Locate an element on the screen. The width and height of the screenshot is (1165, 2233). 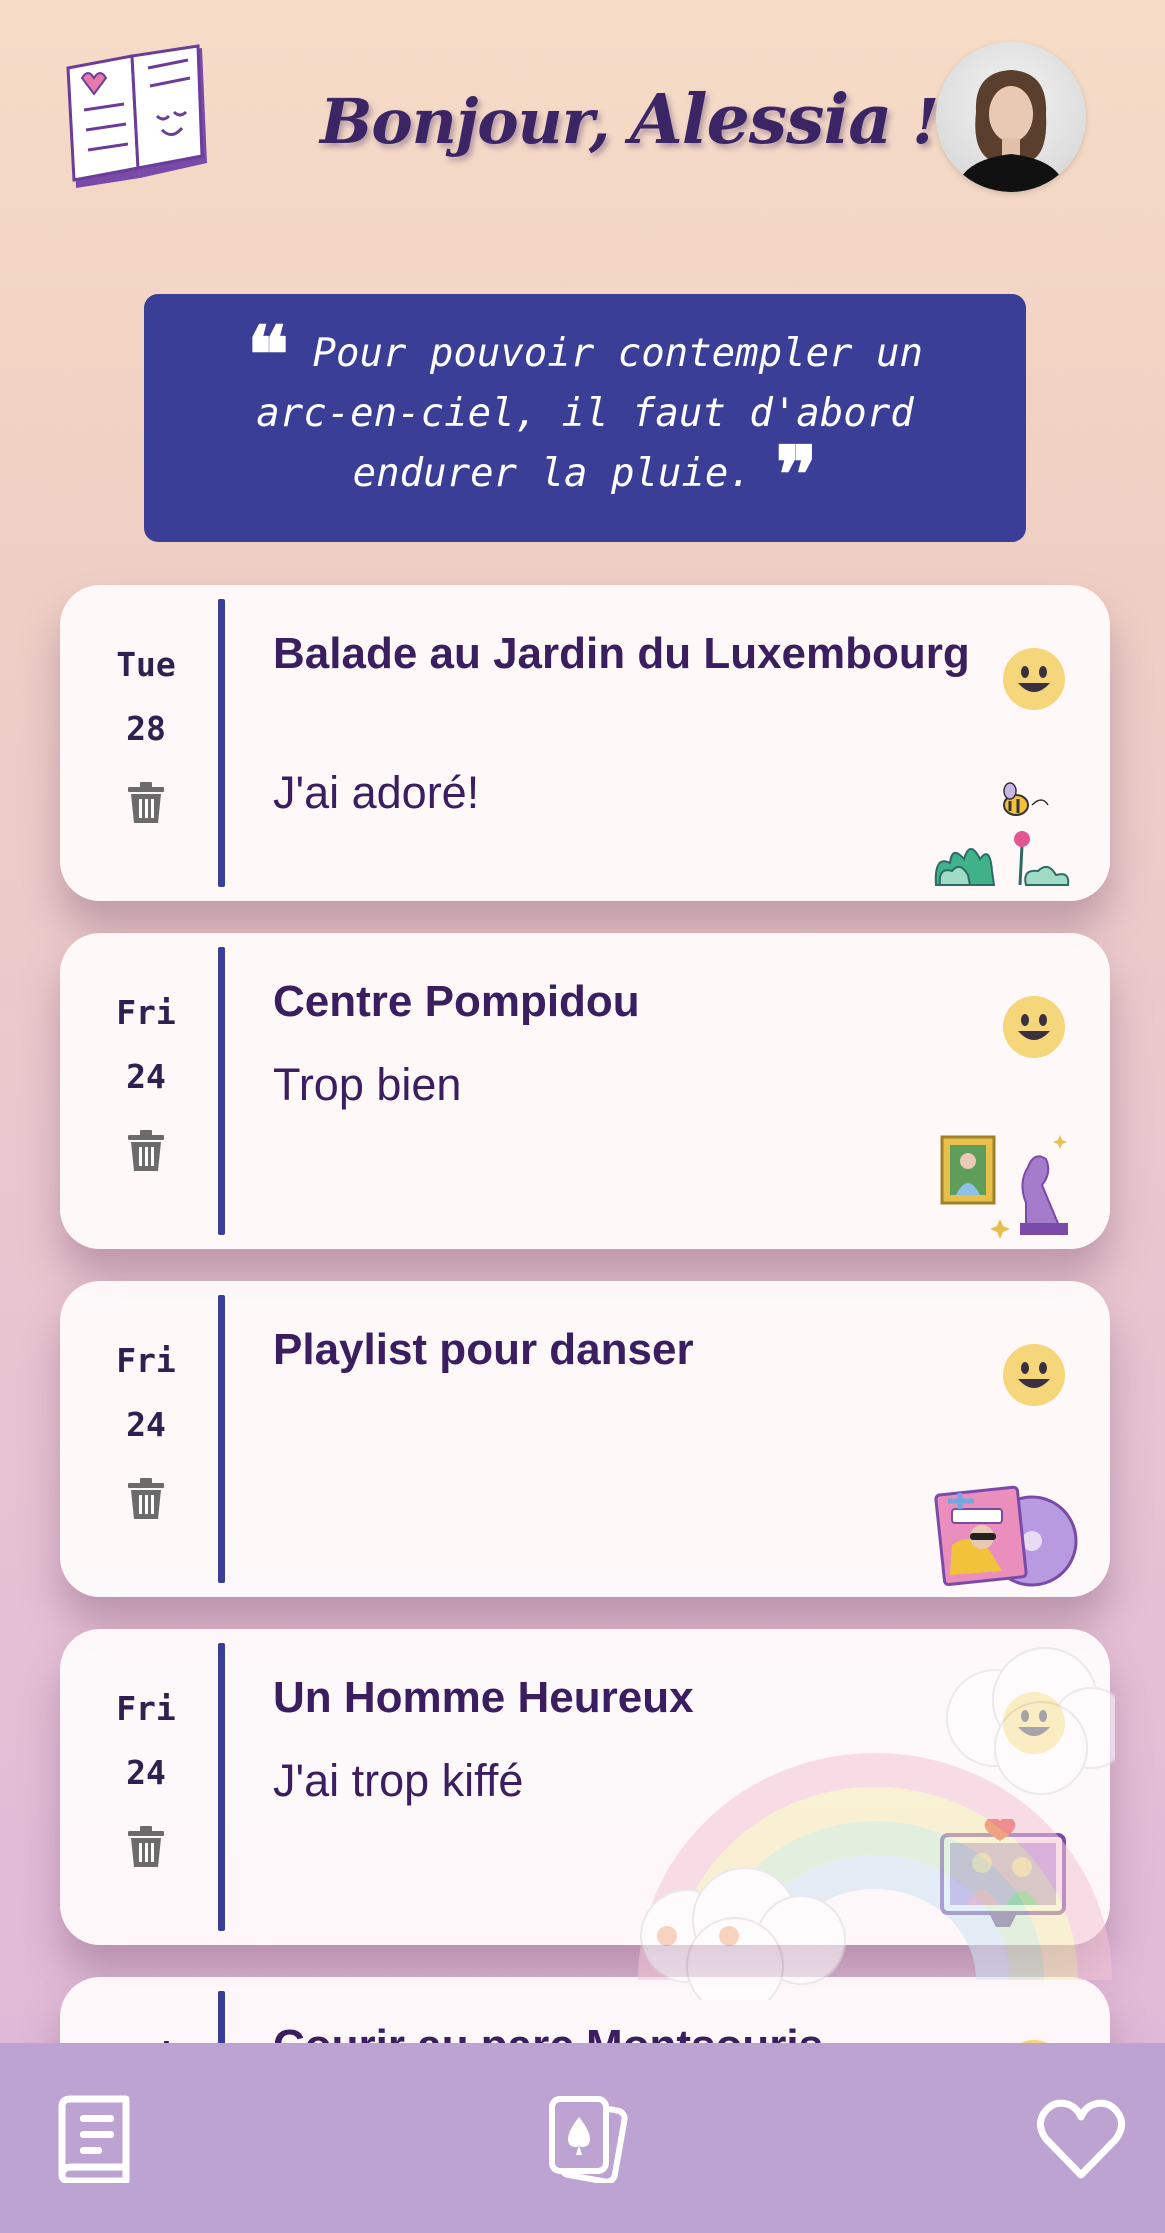
entry-note: J'ai adoré! is located at coordinates (376, 792).